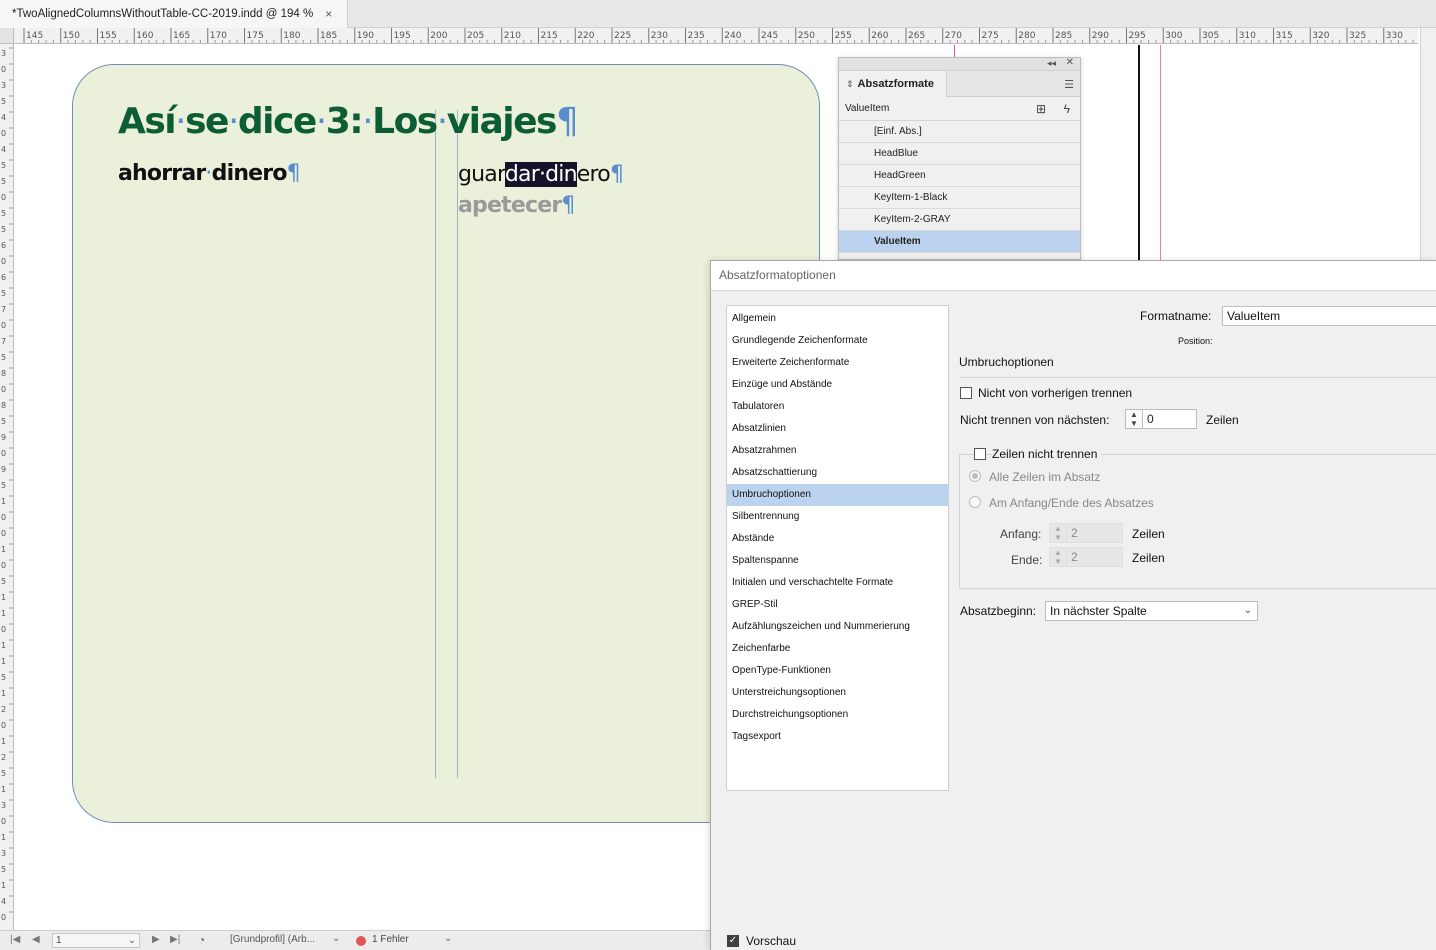 The width and height of the screenshot is (1436, 950). Describe the element at coordinates (1069, 84) in the screenshot. I see `panel-menu-icon: ☰` at that location.